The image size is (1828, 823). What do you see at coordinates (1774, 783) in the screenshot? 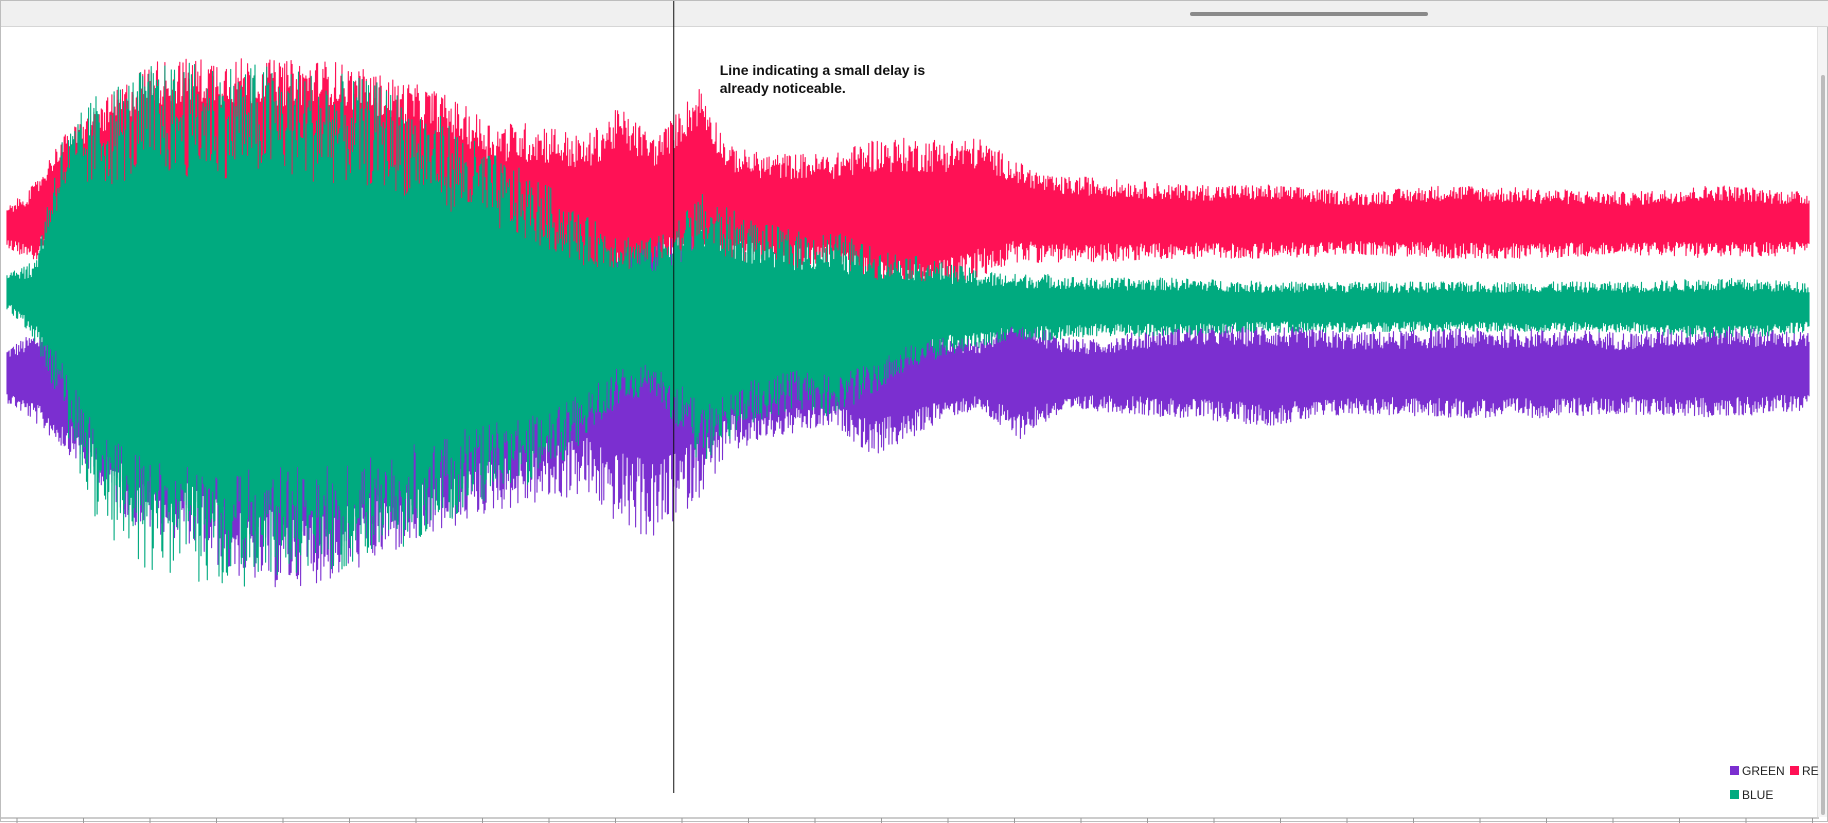
I see `legend: GREEN RE BLUE` at bounding box center [1774, 783].